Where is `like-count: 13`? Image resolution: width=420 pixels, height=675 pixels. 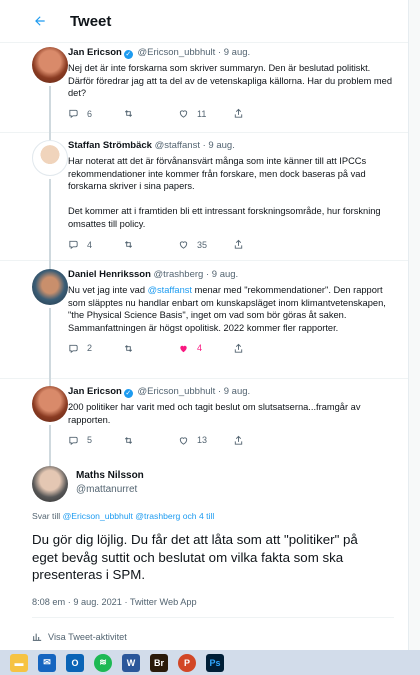 like-count: 13 is located at coordinates (202, 440).